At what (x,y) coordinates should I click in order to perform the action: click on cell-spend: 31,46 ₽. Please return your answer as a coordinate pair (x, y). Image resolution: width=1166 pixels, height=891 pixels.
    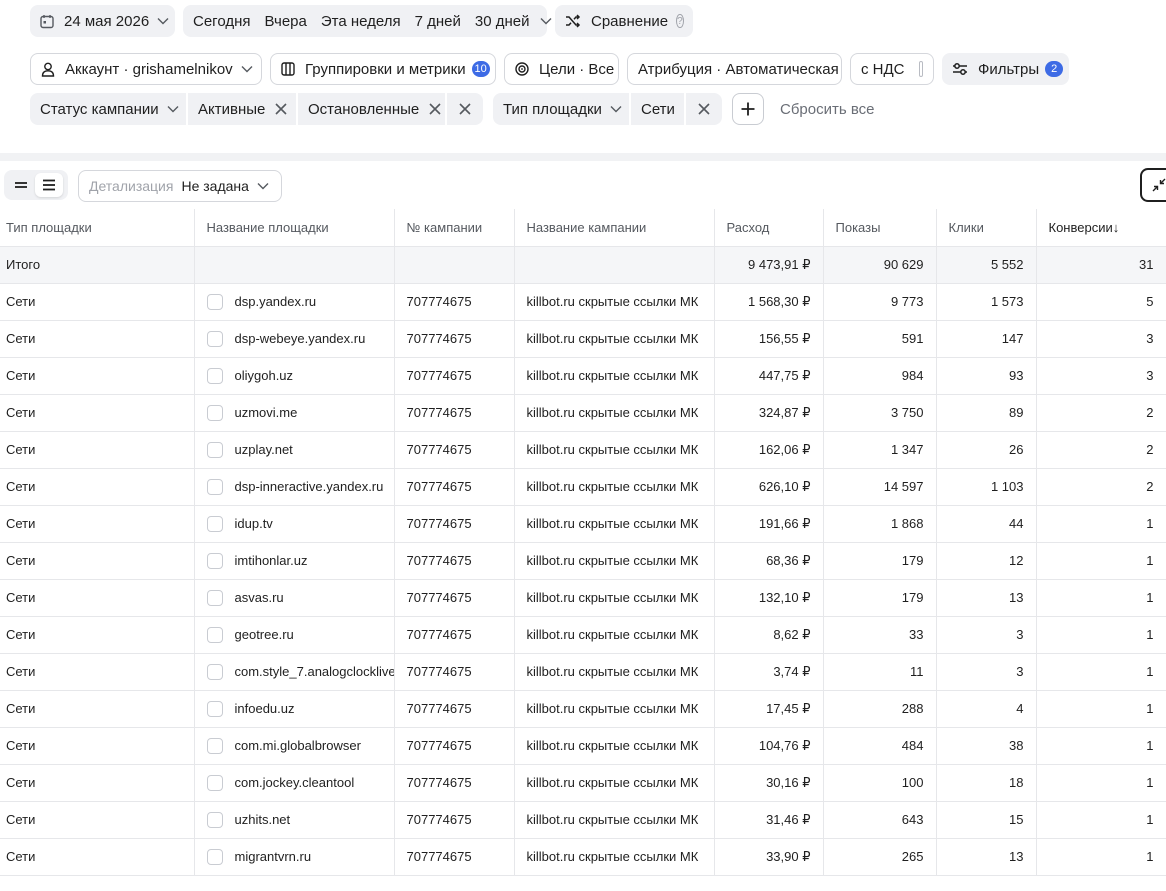
    Looking at the image, I should click on (769, 820).